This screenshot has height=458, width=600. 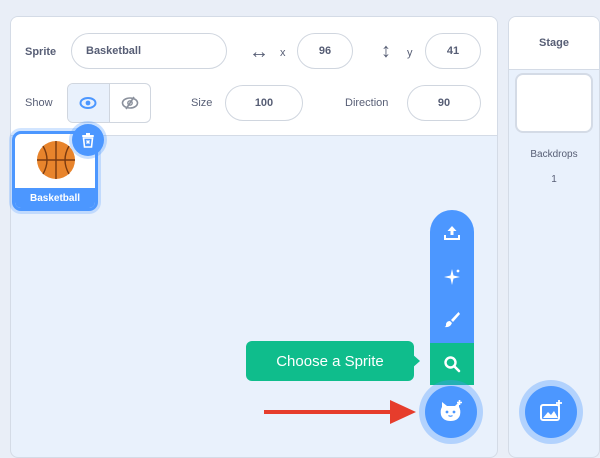 What do you see at coordinates (39, 103) in the screenshot?
I see `show-label: Show` at bounding box center [39, 103].